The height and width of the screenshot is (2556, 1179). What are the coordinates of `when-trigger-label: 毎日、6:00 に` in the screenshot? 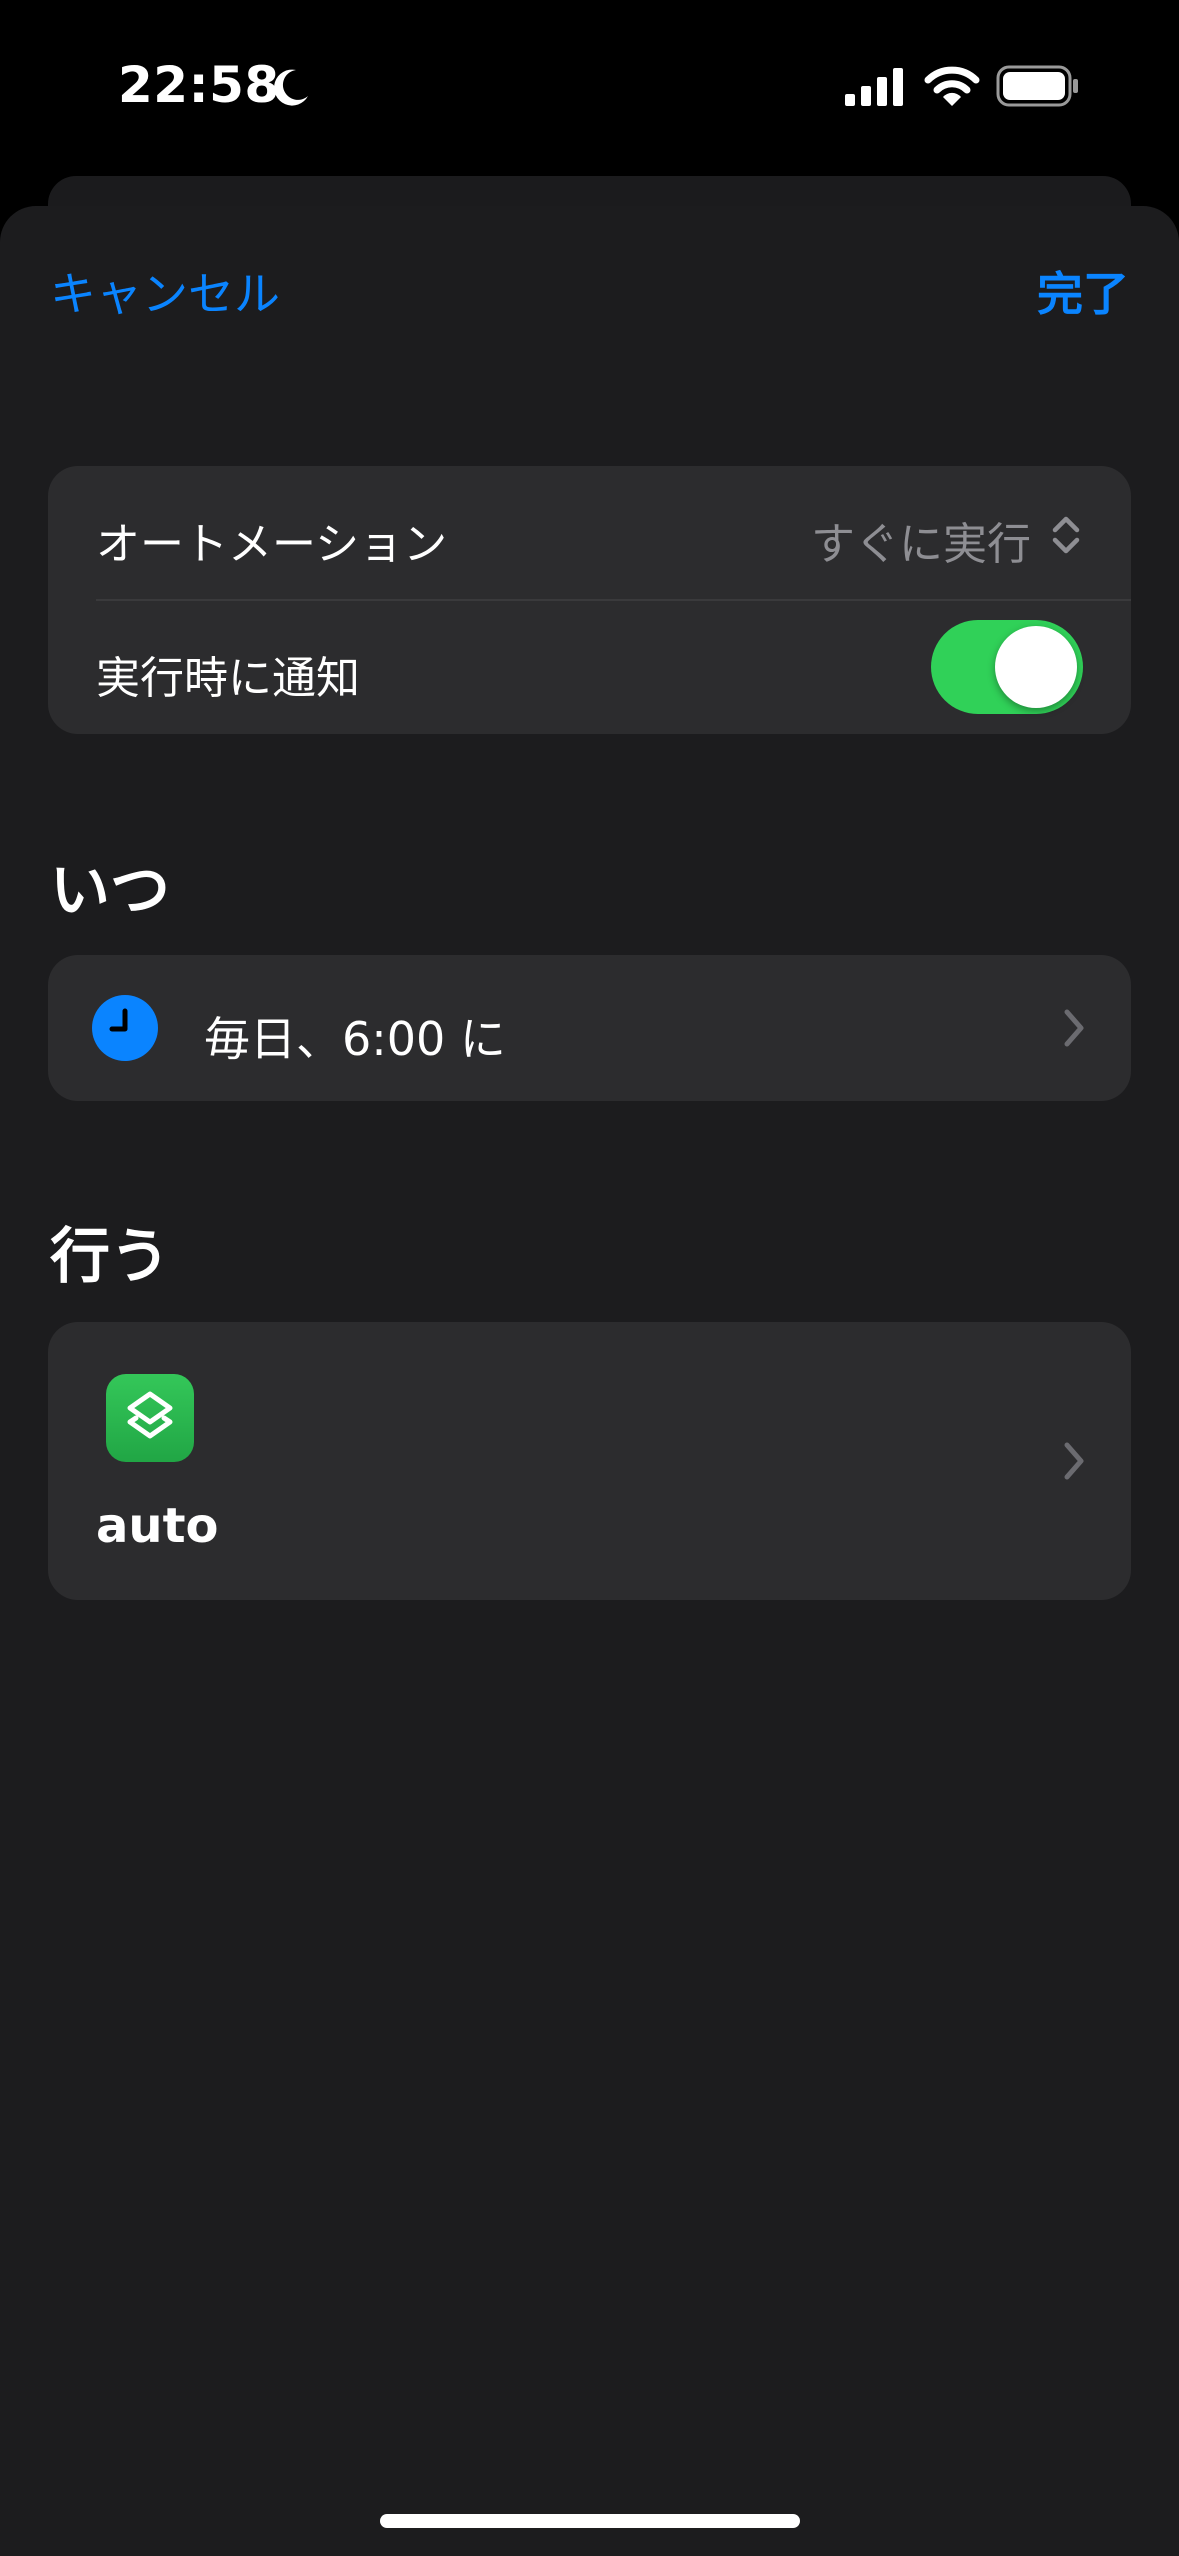 It's located at (355, 1039).